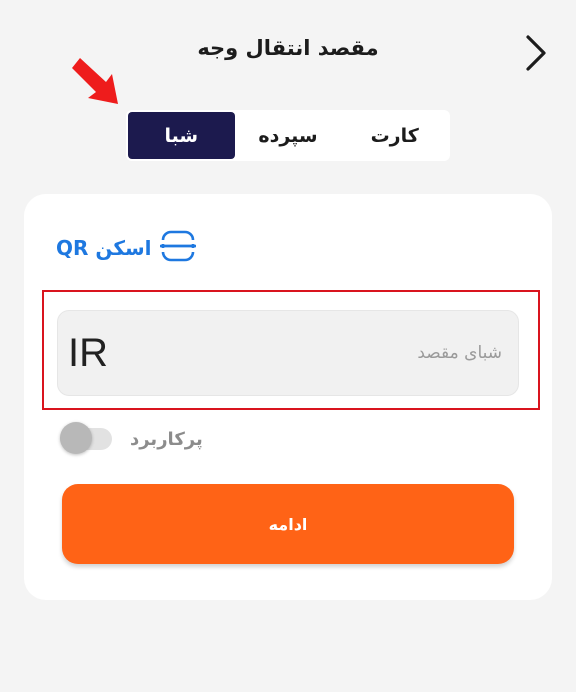  I want to click on chevron-right-icon, so click(536, 55).